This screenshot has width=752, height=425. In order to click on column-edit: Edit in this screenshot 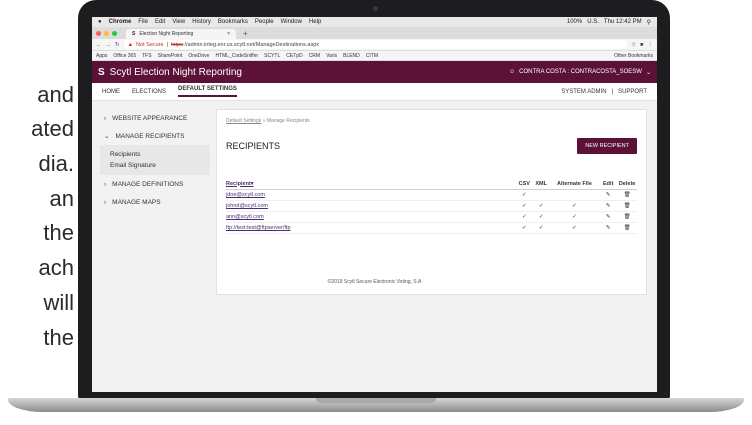, I will do `click(608, 183)`.